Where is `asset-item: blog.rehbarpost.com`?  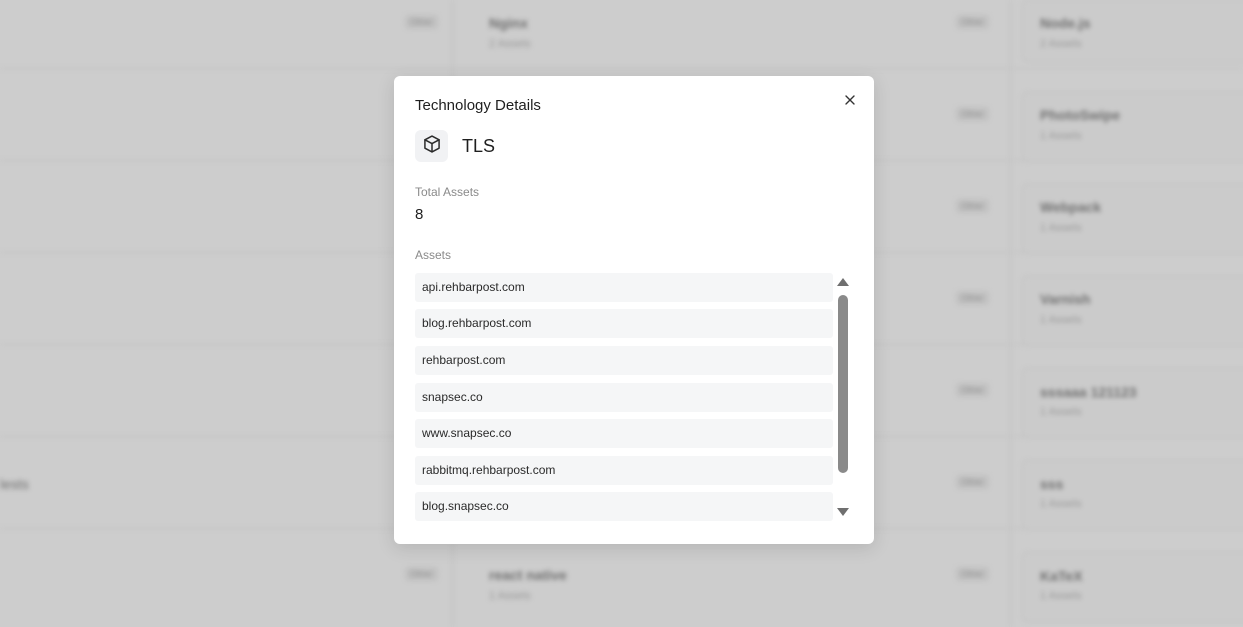 asset-item: blog.rehbarpost.com is located at coordinates (624, 323).